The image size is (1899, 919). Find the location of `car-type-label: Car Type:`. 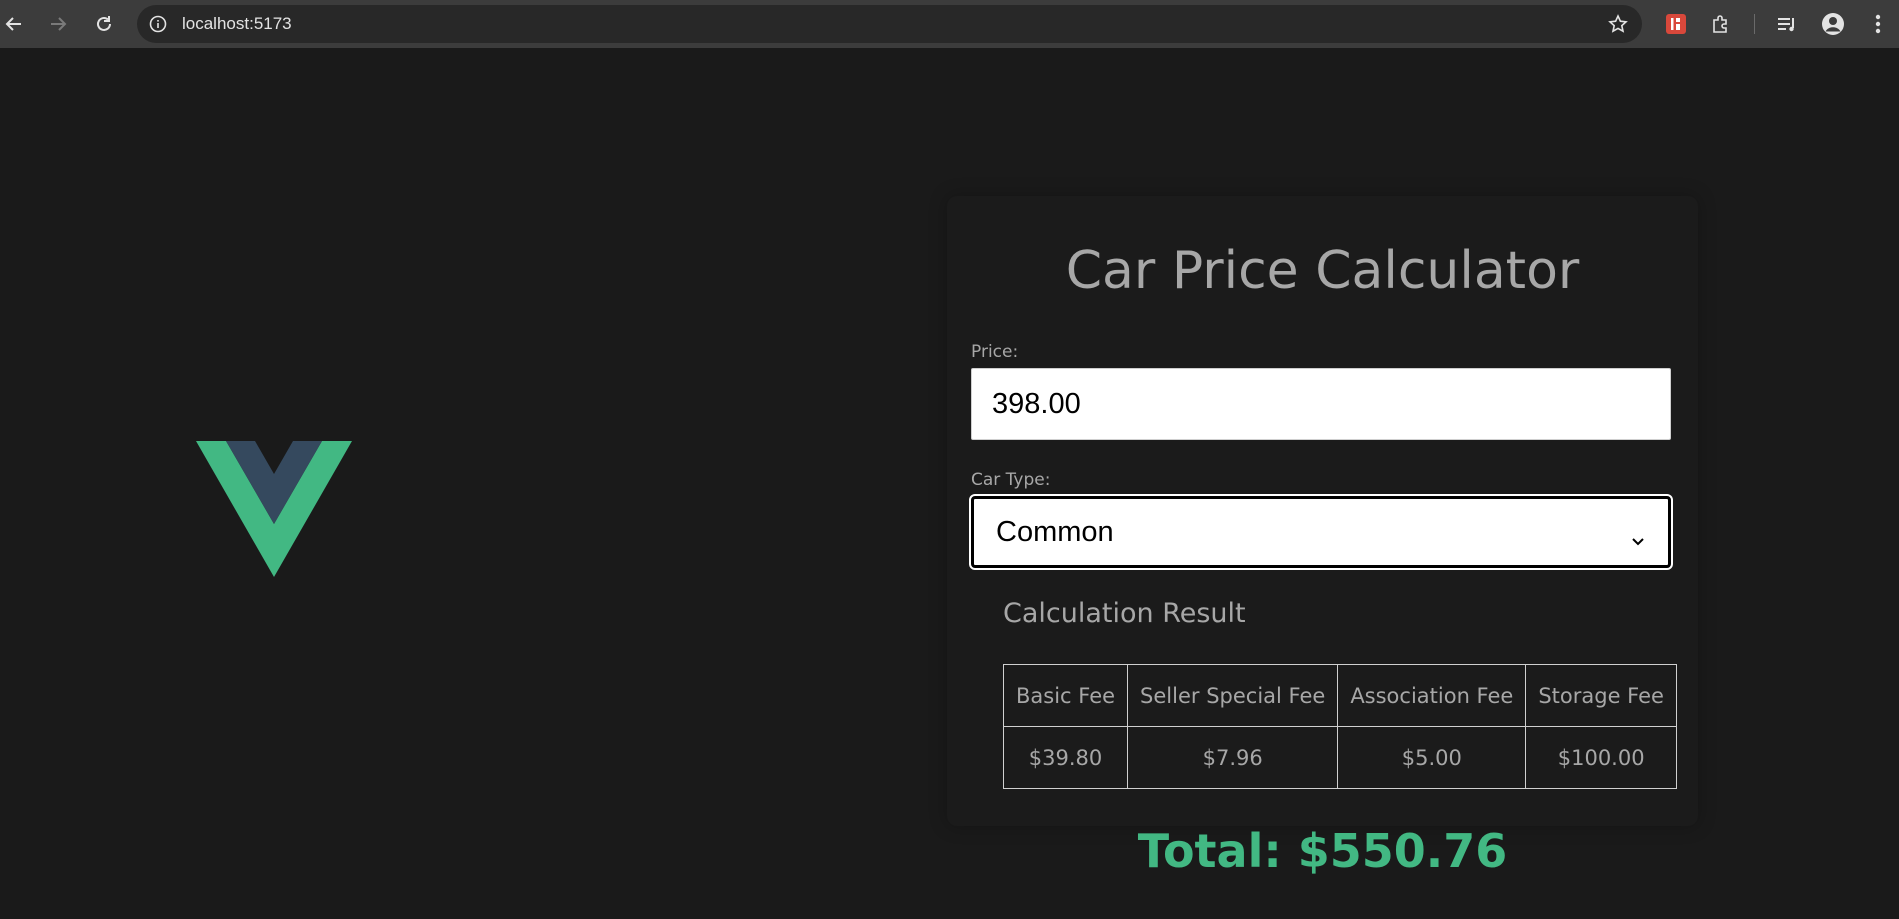

car-type-label: Car Type: is located at coordinates (1011, 480).